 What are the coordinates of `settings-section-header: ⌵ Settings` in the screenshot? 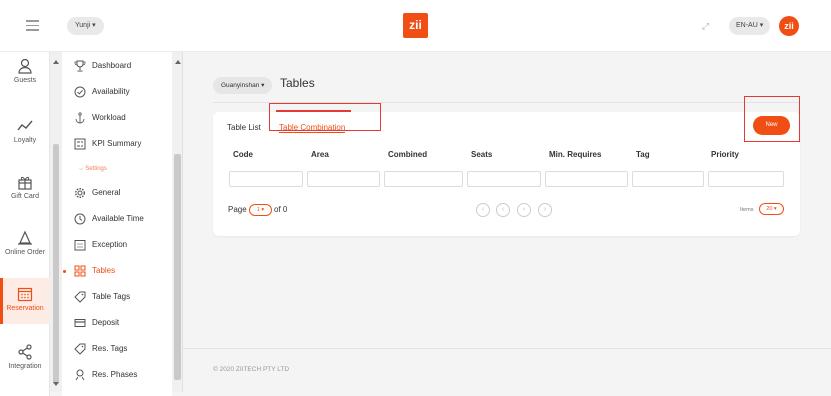 It's located at (93, 169).